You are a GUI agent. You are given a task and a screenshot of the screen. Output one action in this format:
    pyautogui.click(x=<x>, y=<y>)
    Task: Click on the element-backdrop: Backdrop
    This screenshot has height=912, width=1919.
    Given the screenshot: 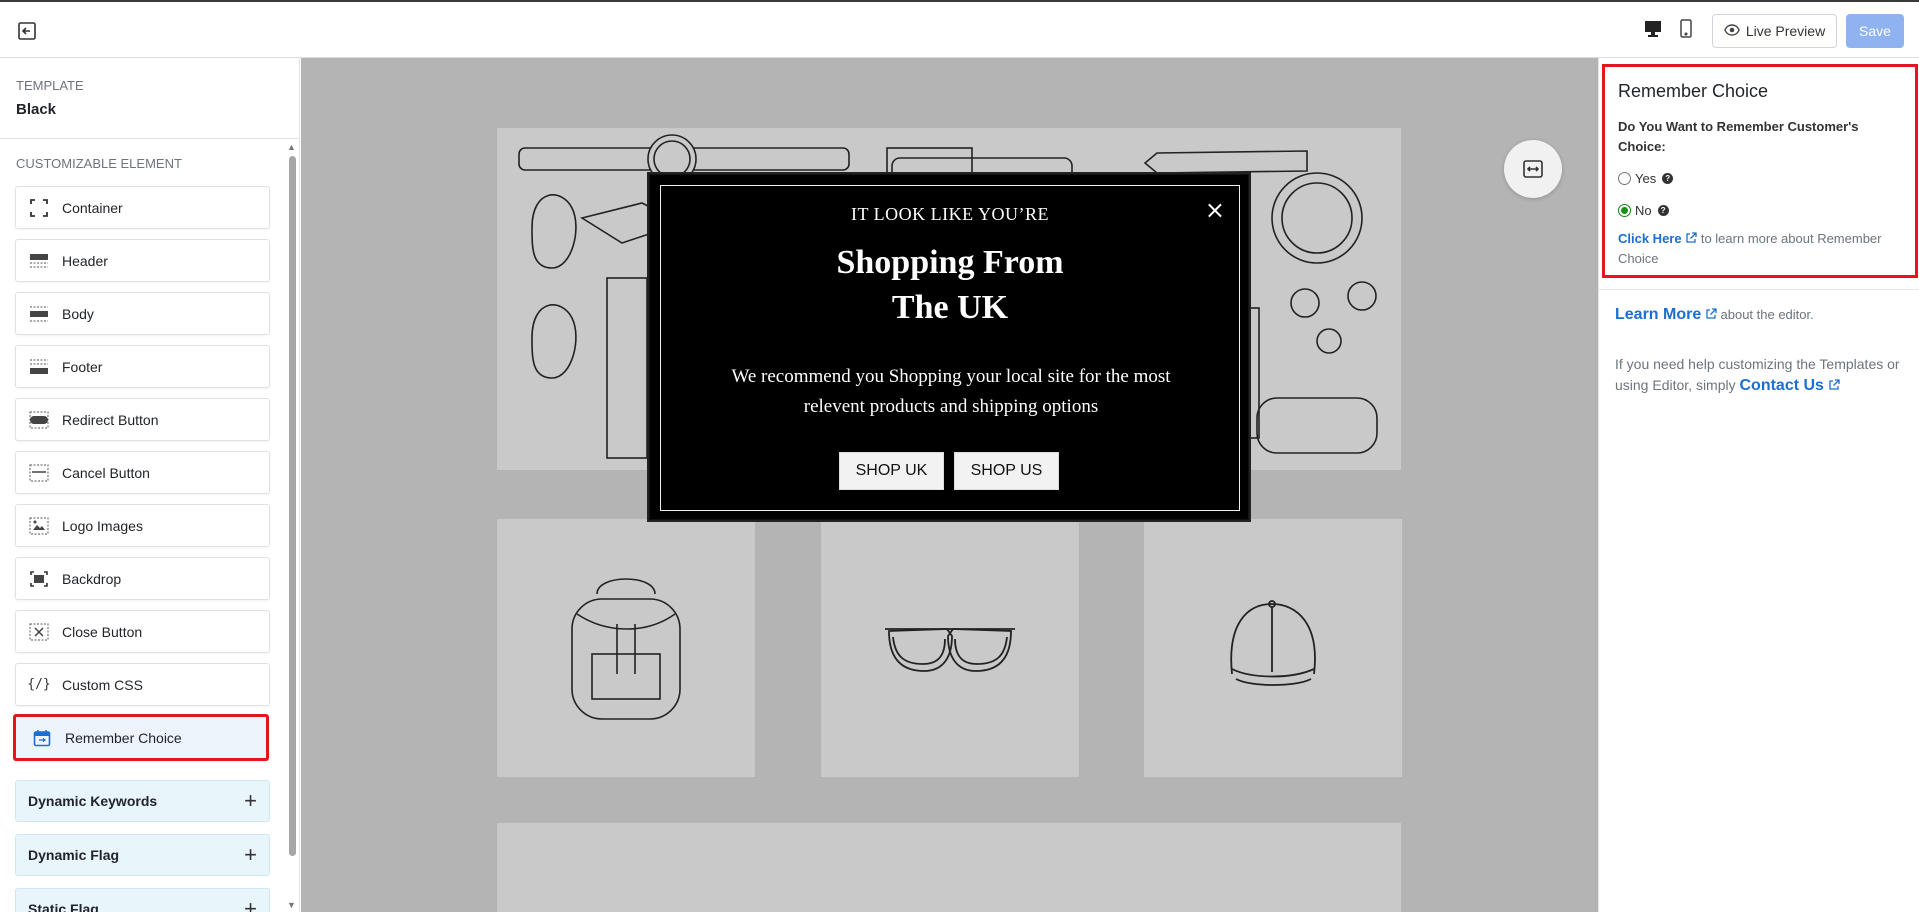 What is the action you would take?
    pyautogui.click(x=142, y=578)
    